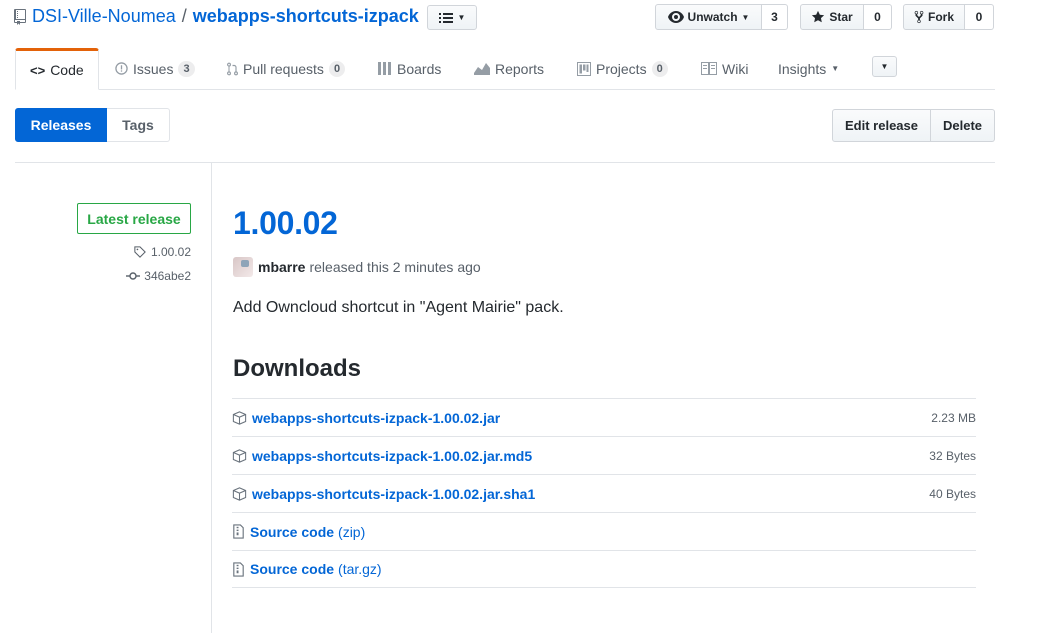 The width and height of the screenshot is (1038, 633). I want to click on forks-count: 0, so click(979, 17).